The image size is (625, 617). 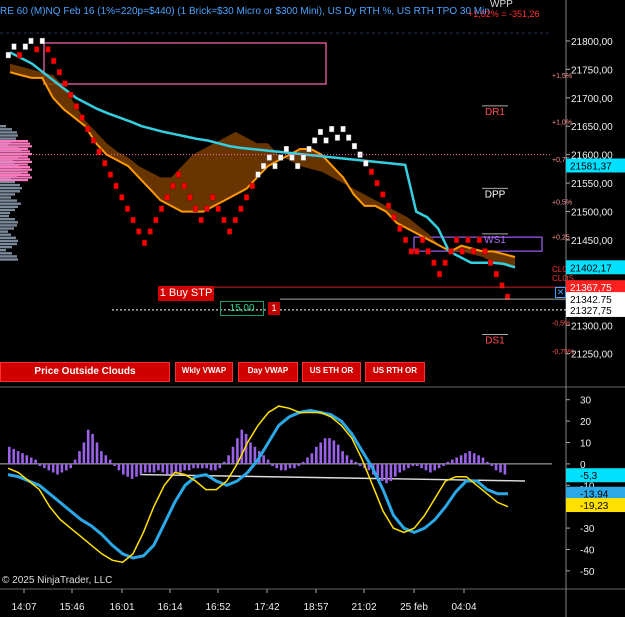 What do you see at coordinates (185, 63) in the screenshot?
I see `opening-range-box` at bounding box center [185, 63].